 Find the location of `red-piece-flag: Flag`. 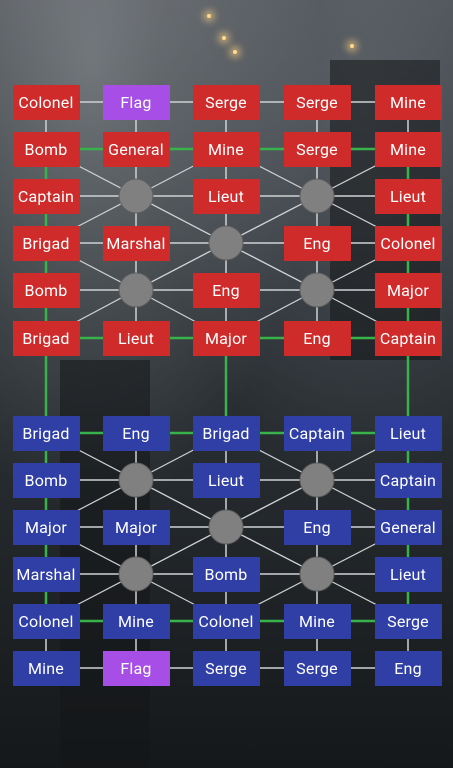

red-piece-flag: Flag is located at coordinates (136, 102).